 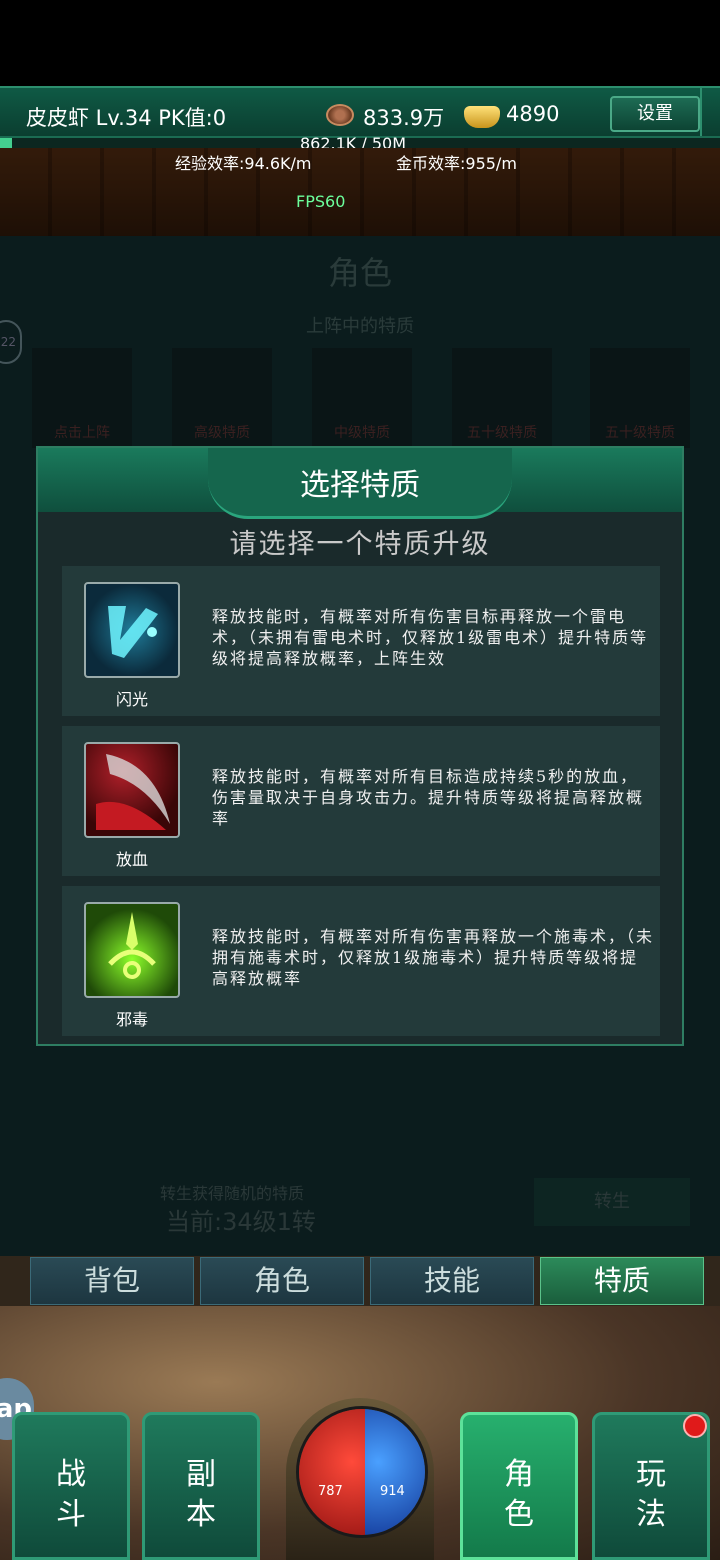 What do you see at coordinates (360, 544) in the screenshot?
I see `dialog-prompt: 请选择一个特质升级` at bounding box center [360, 544].